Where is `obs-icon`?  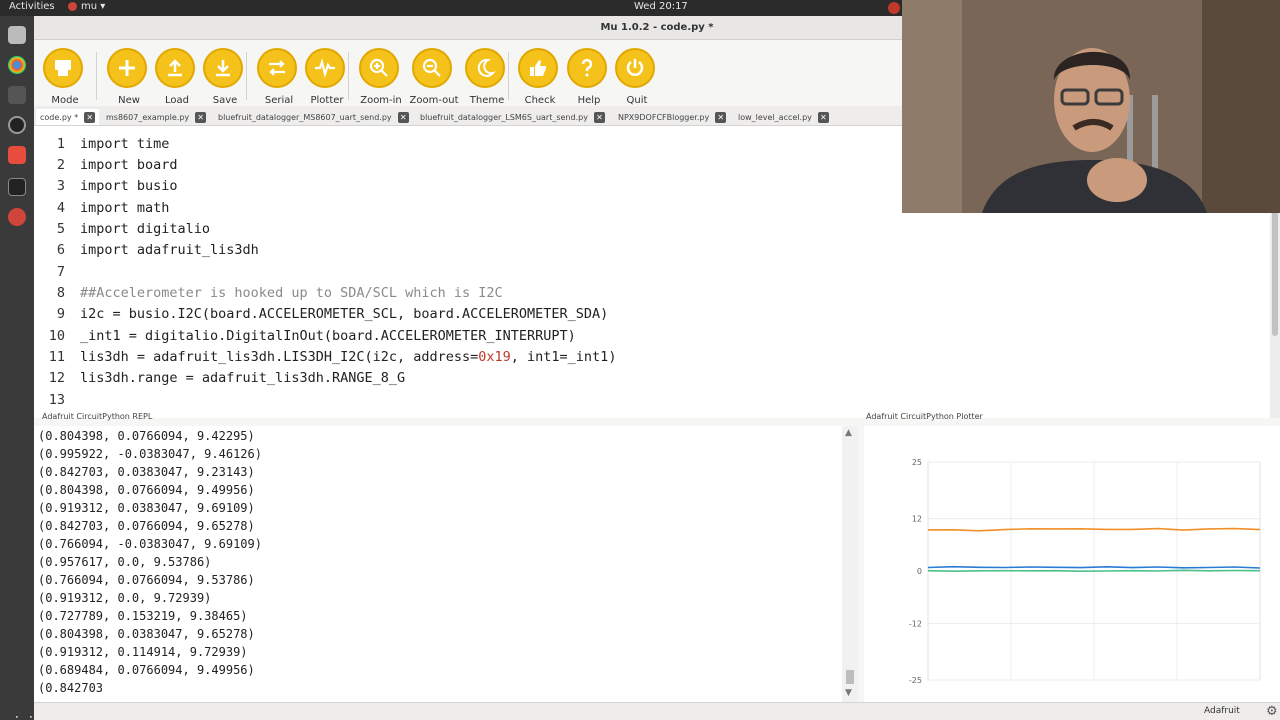
obs-icon is located at coordinates (17, 125).